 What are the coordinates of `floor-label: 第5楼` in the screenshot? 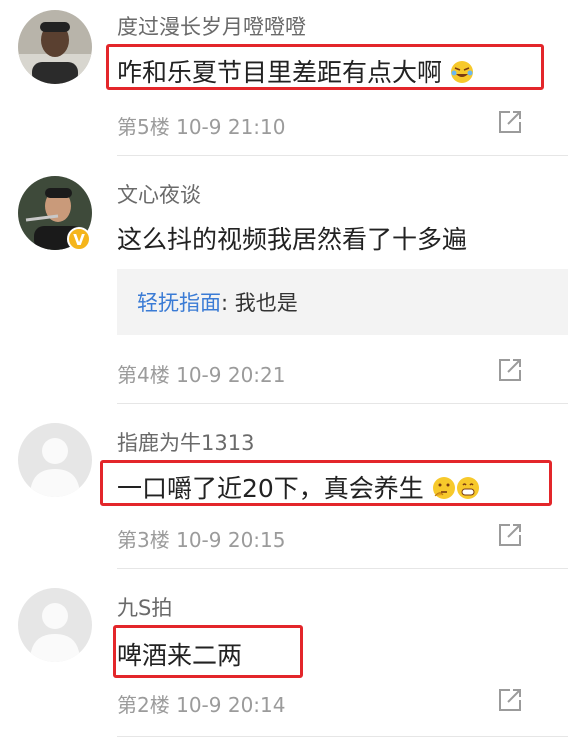 It's located at (143, 127).